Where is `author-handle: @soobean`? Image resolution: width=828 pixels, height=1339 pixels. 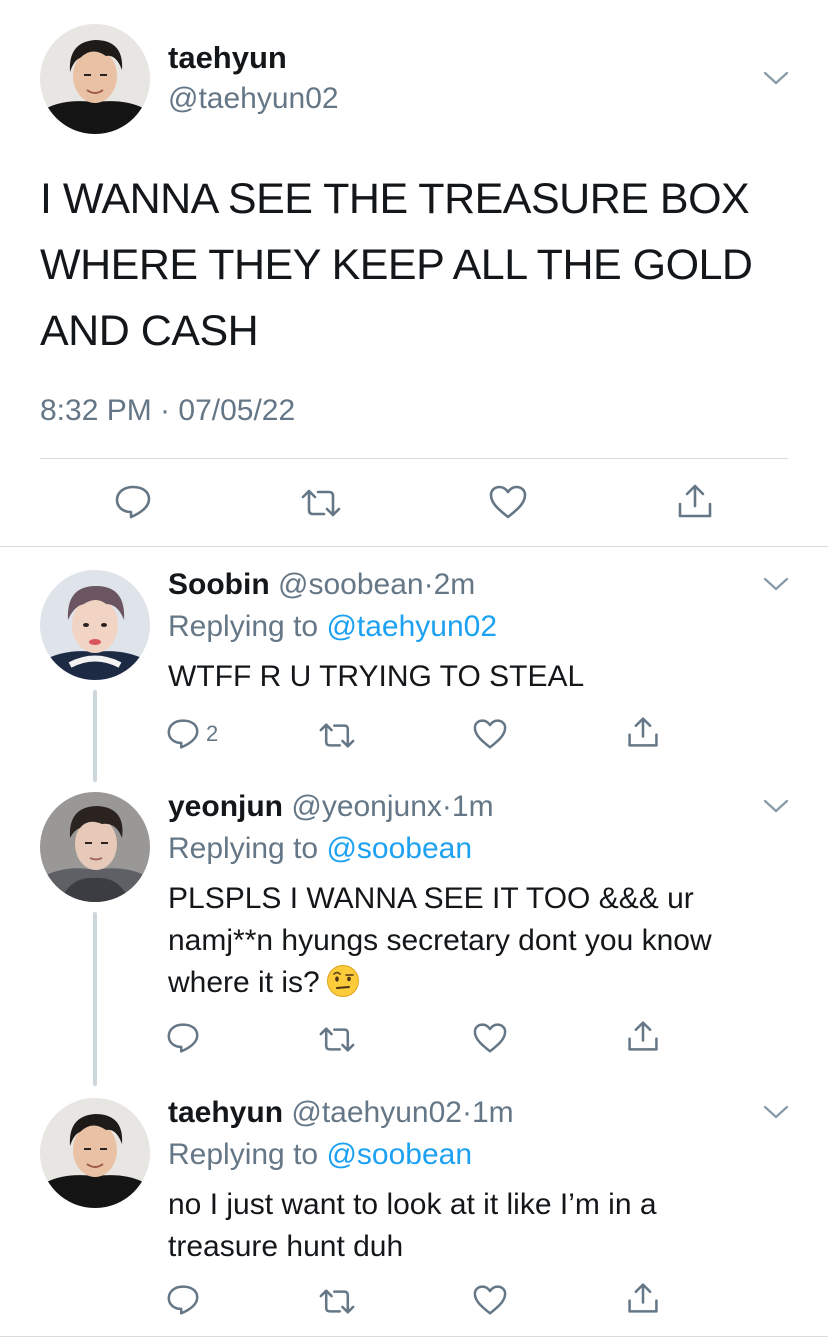
author-handle: @soobean is located at coordinates (351, 584).